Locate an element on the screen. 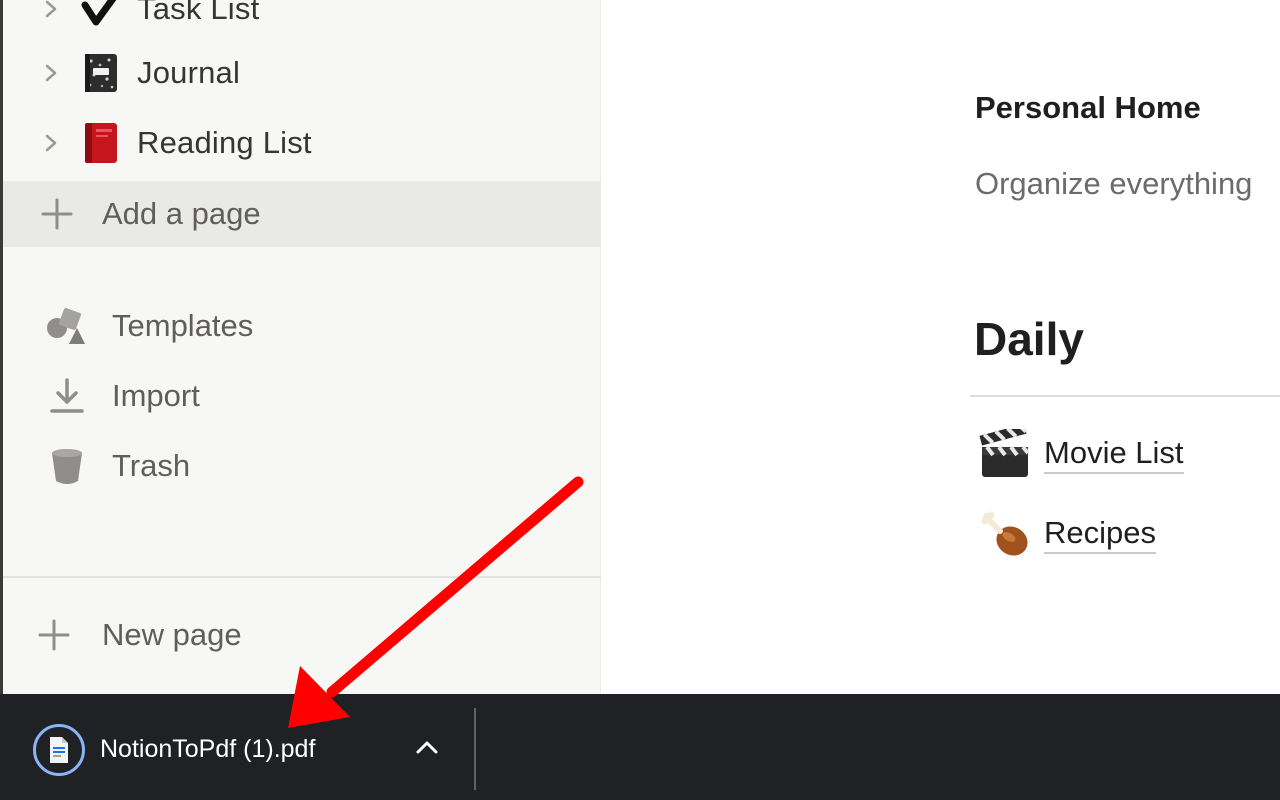  sidebar-item-task-list: Task List is located at coordinates (302, 21).